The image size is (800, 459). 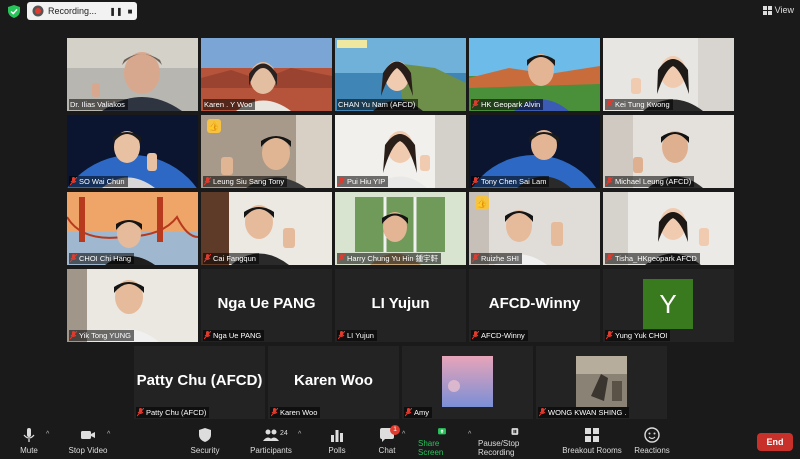 I want to click on share-screen-button: Share Screen, so click(x=442, y=442).